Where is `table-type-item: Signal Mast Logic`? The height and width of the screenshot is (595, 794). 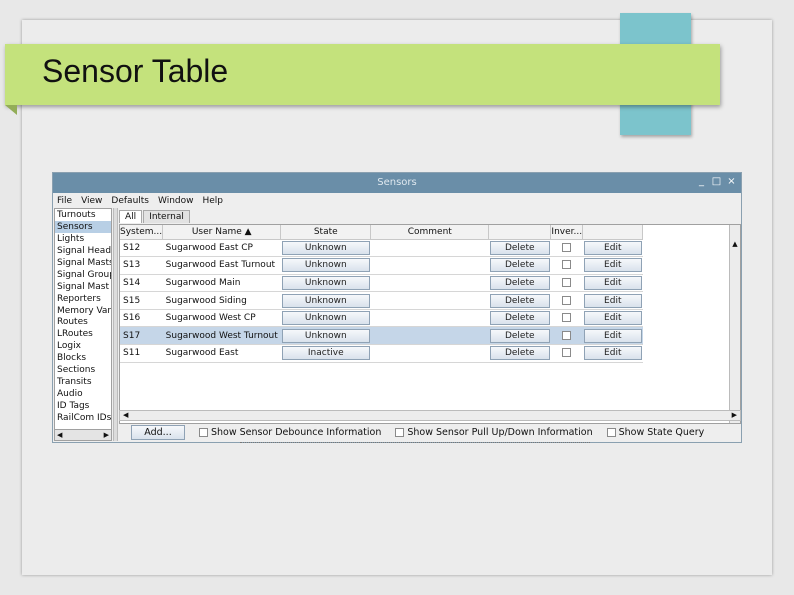 table-type-item: Signal Mast Logic is located at coordinates (83, 287).